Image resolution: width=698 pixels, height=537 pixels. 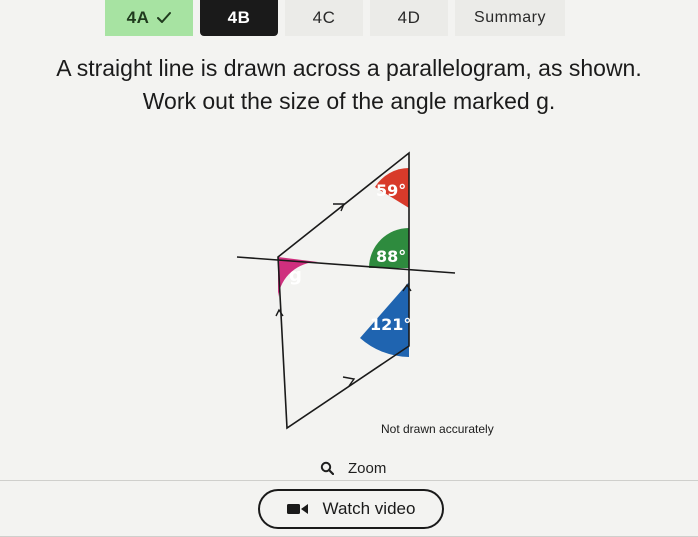 What do you see at coordinates (349, 480) in the screenshot?
I see `divider-top` at bounding box center [349, 480].